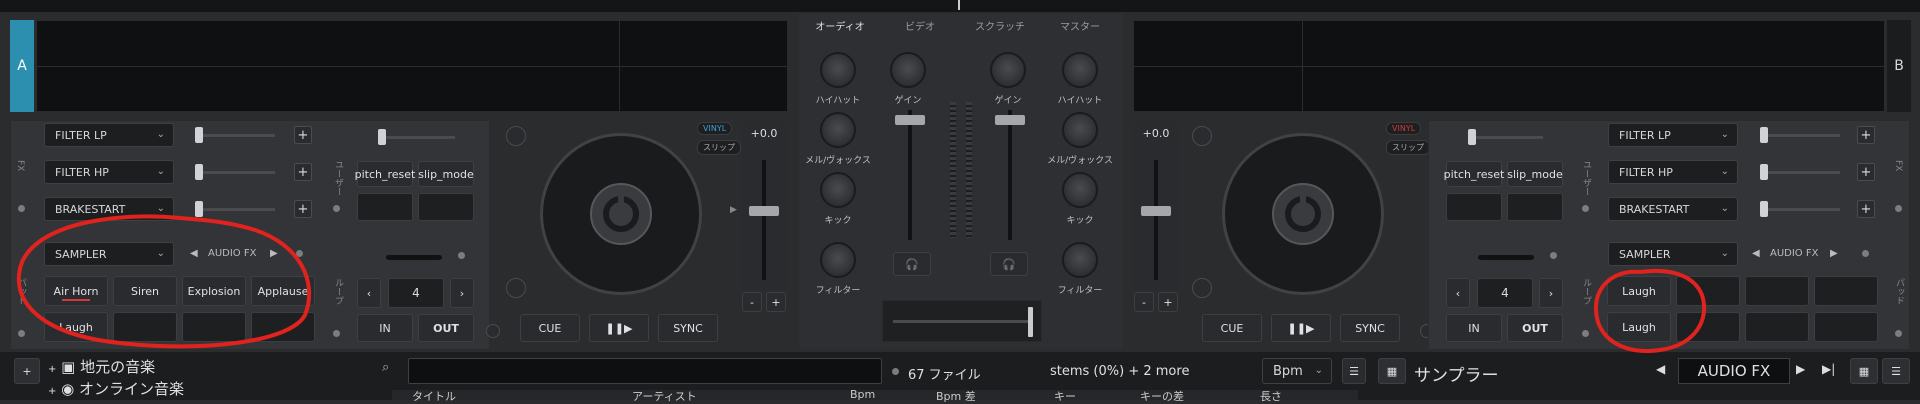  Describe the element at coordinates (1650, 310) in the screenshot. I see `annotation-circle-deck-b-pads` at that location.